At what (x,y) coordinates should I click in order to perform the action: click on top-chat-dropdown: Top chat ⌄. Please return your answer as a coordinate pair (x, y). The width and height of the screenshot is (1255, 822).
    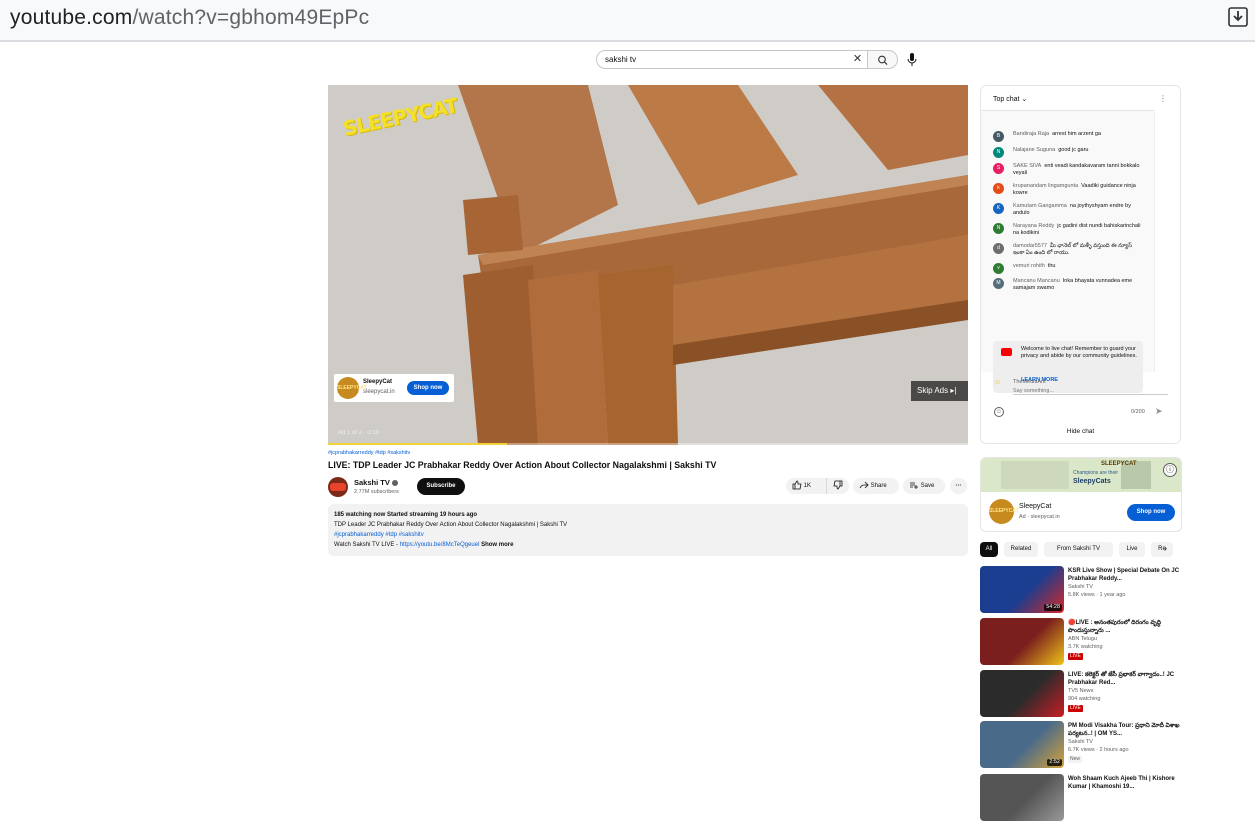
    Looking at the image, I should click on (1010, 99).